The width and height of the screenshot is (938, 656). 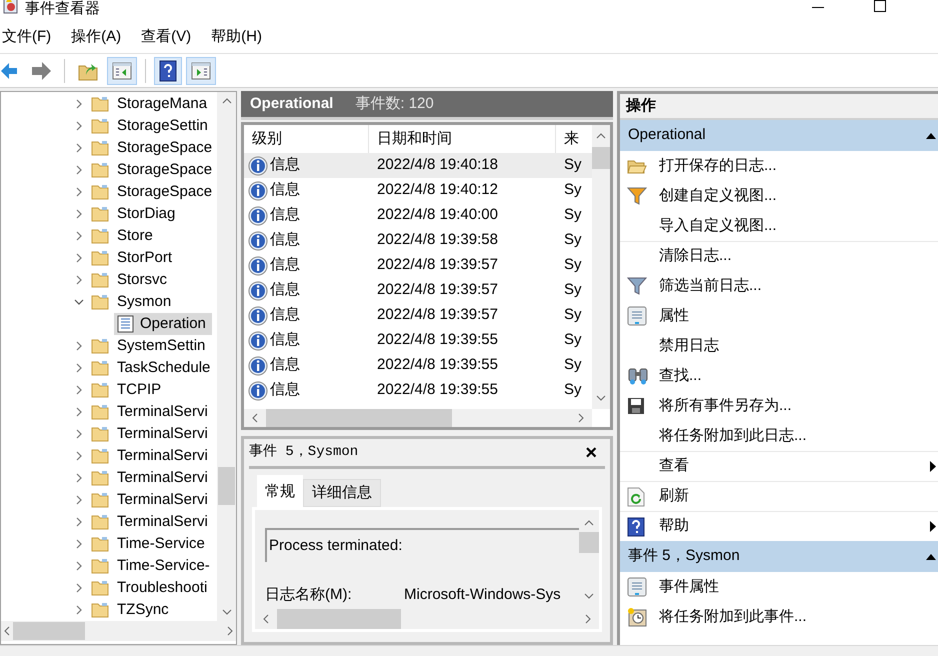 What do you see at coordinates (818, 8) in the screenshot?
I see `minimize-icon` at bounding box center [818, 8].